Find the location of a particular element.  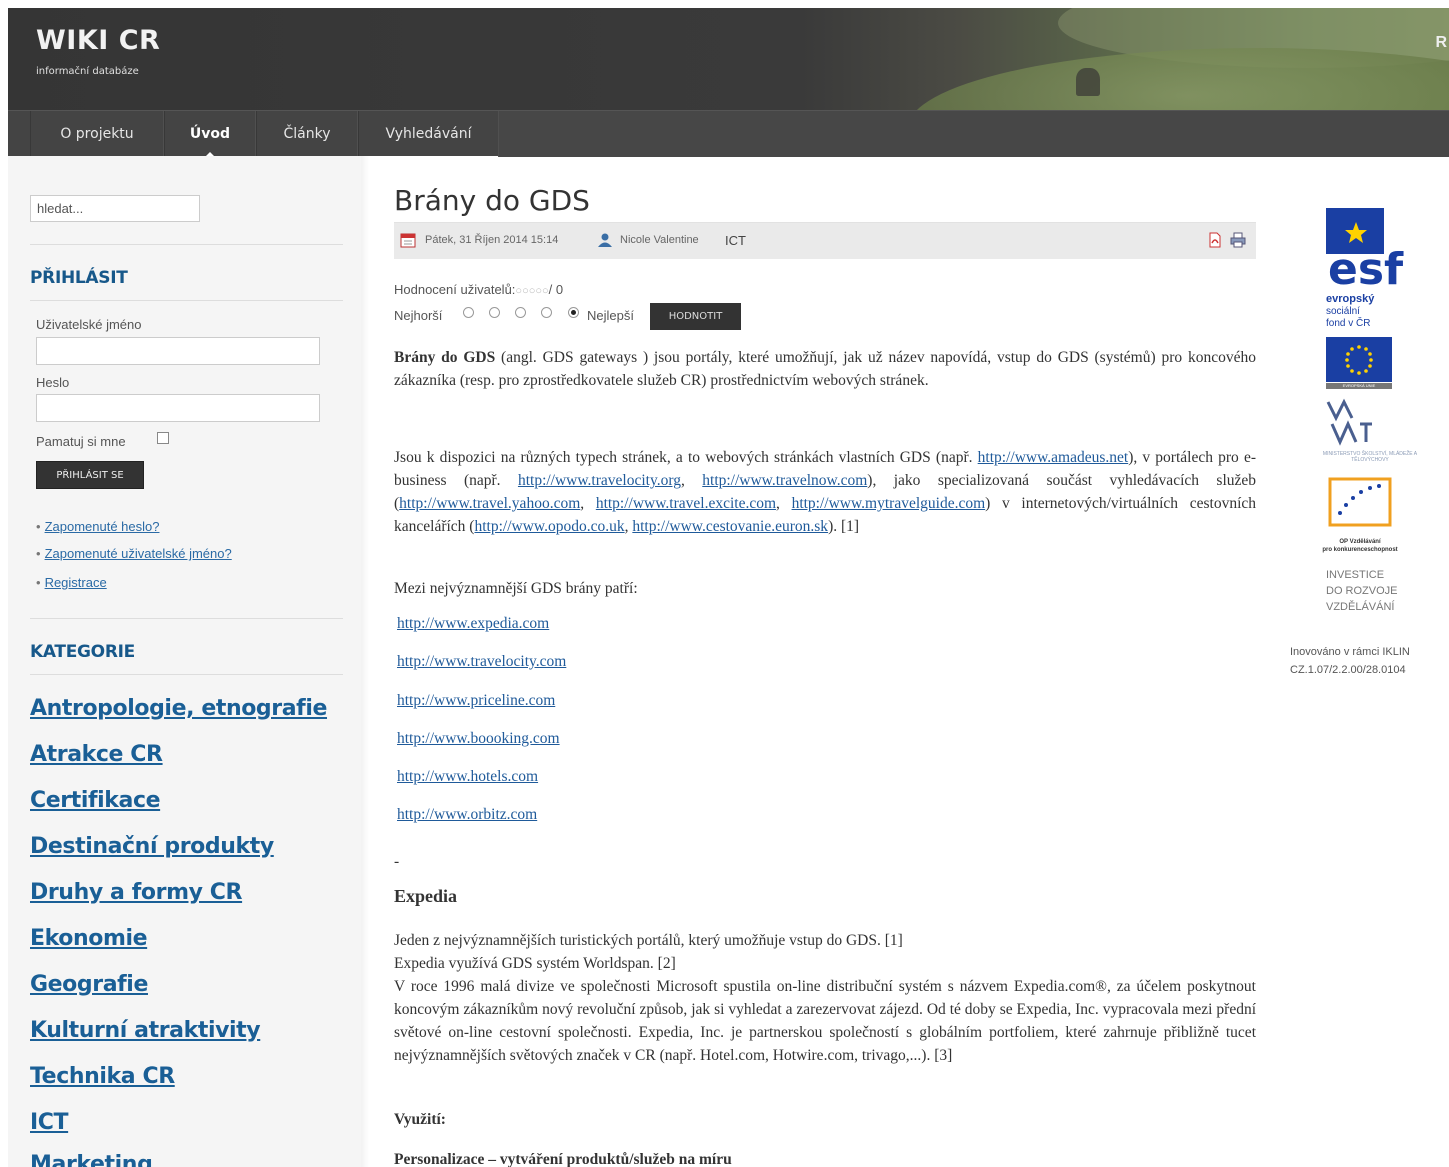

gds-link-expedia: http://www.expedia.com is located at coordinates (473, 624).